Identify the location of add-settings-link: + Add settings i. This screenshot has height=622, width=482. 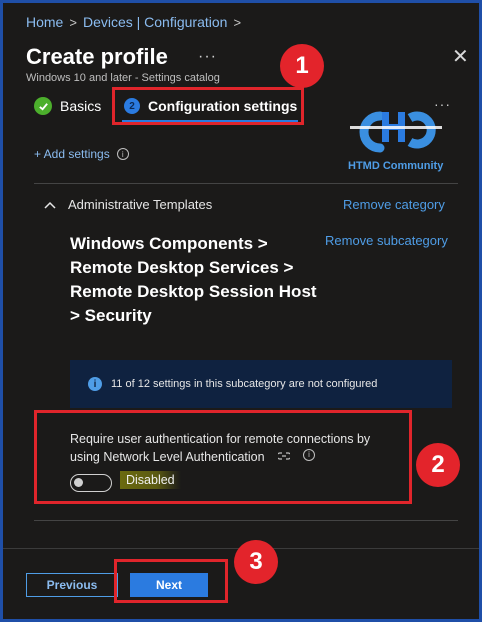
(81, 154).